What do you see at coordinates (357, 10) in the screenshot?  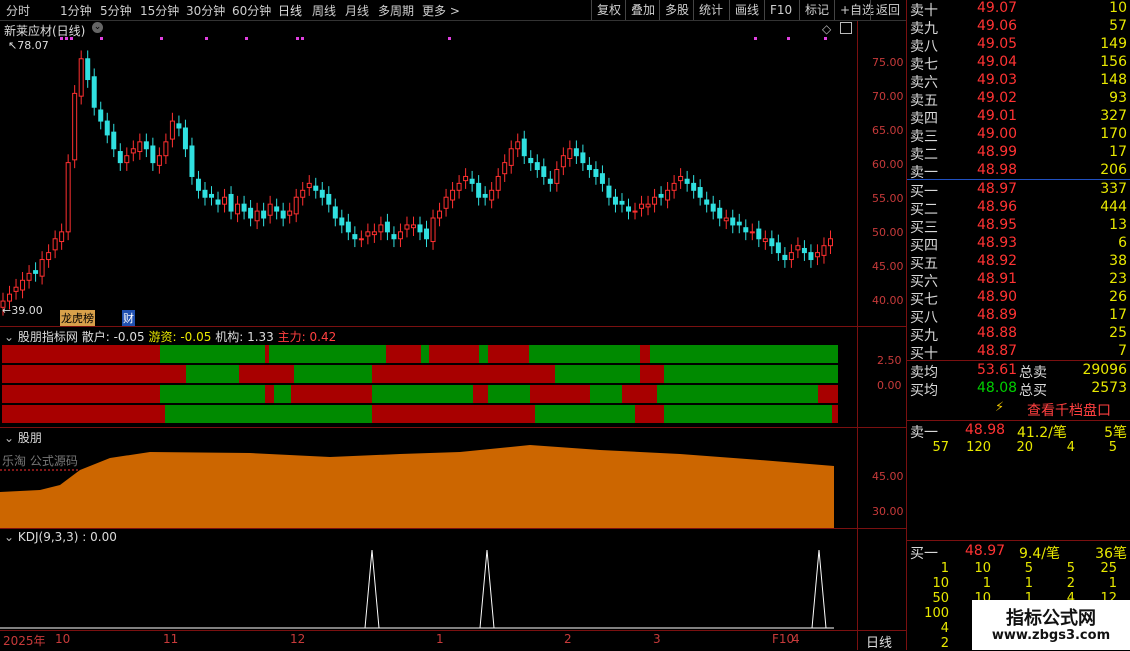 I see `tab-period-monthly: 月线` at bounding box center [357, 10].